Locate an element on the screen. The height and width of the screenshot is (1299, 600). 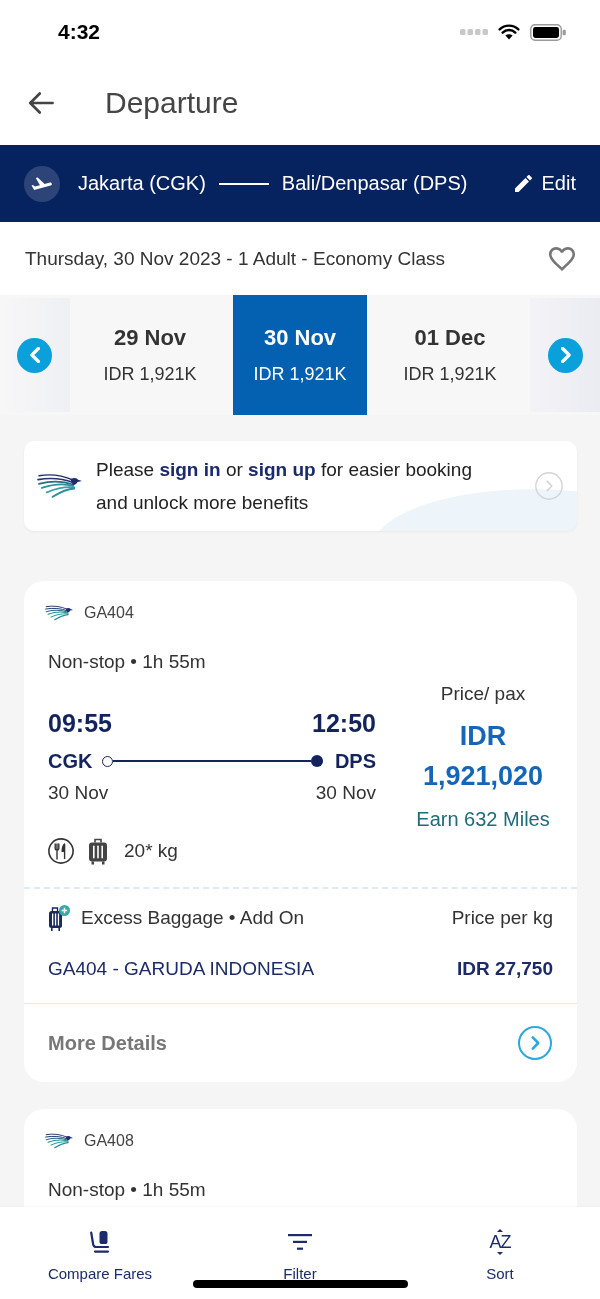
arrival-date: 30 Nov is located at coordinates (345, 793).